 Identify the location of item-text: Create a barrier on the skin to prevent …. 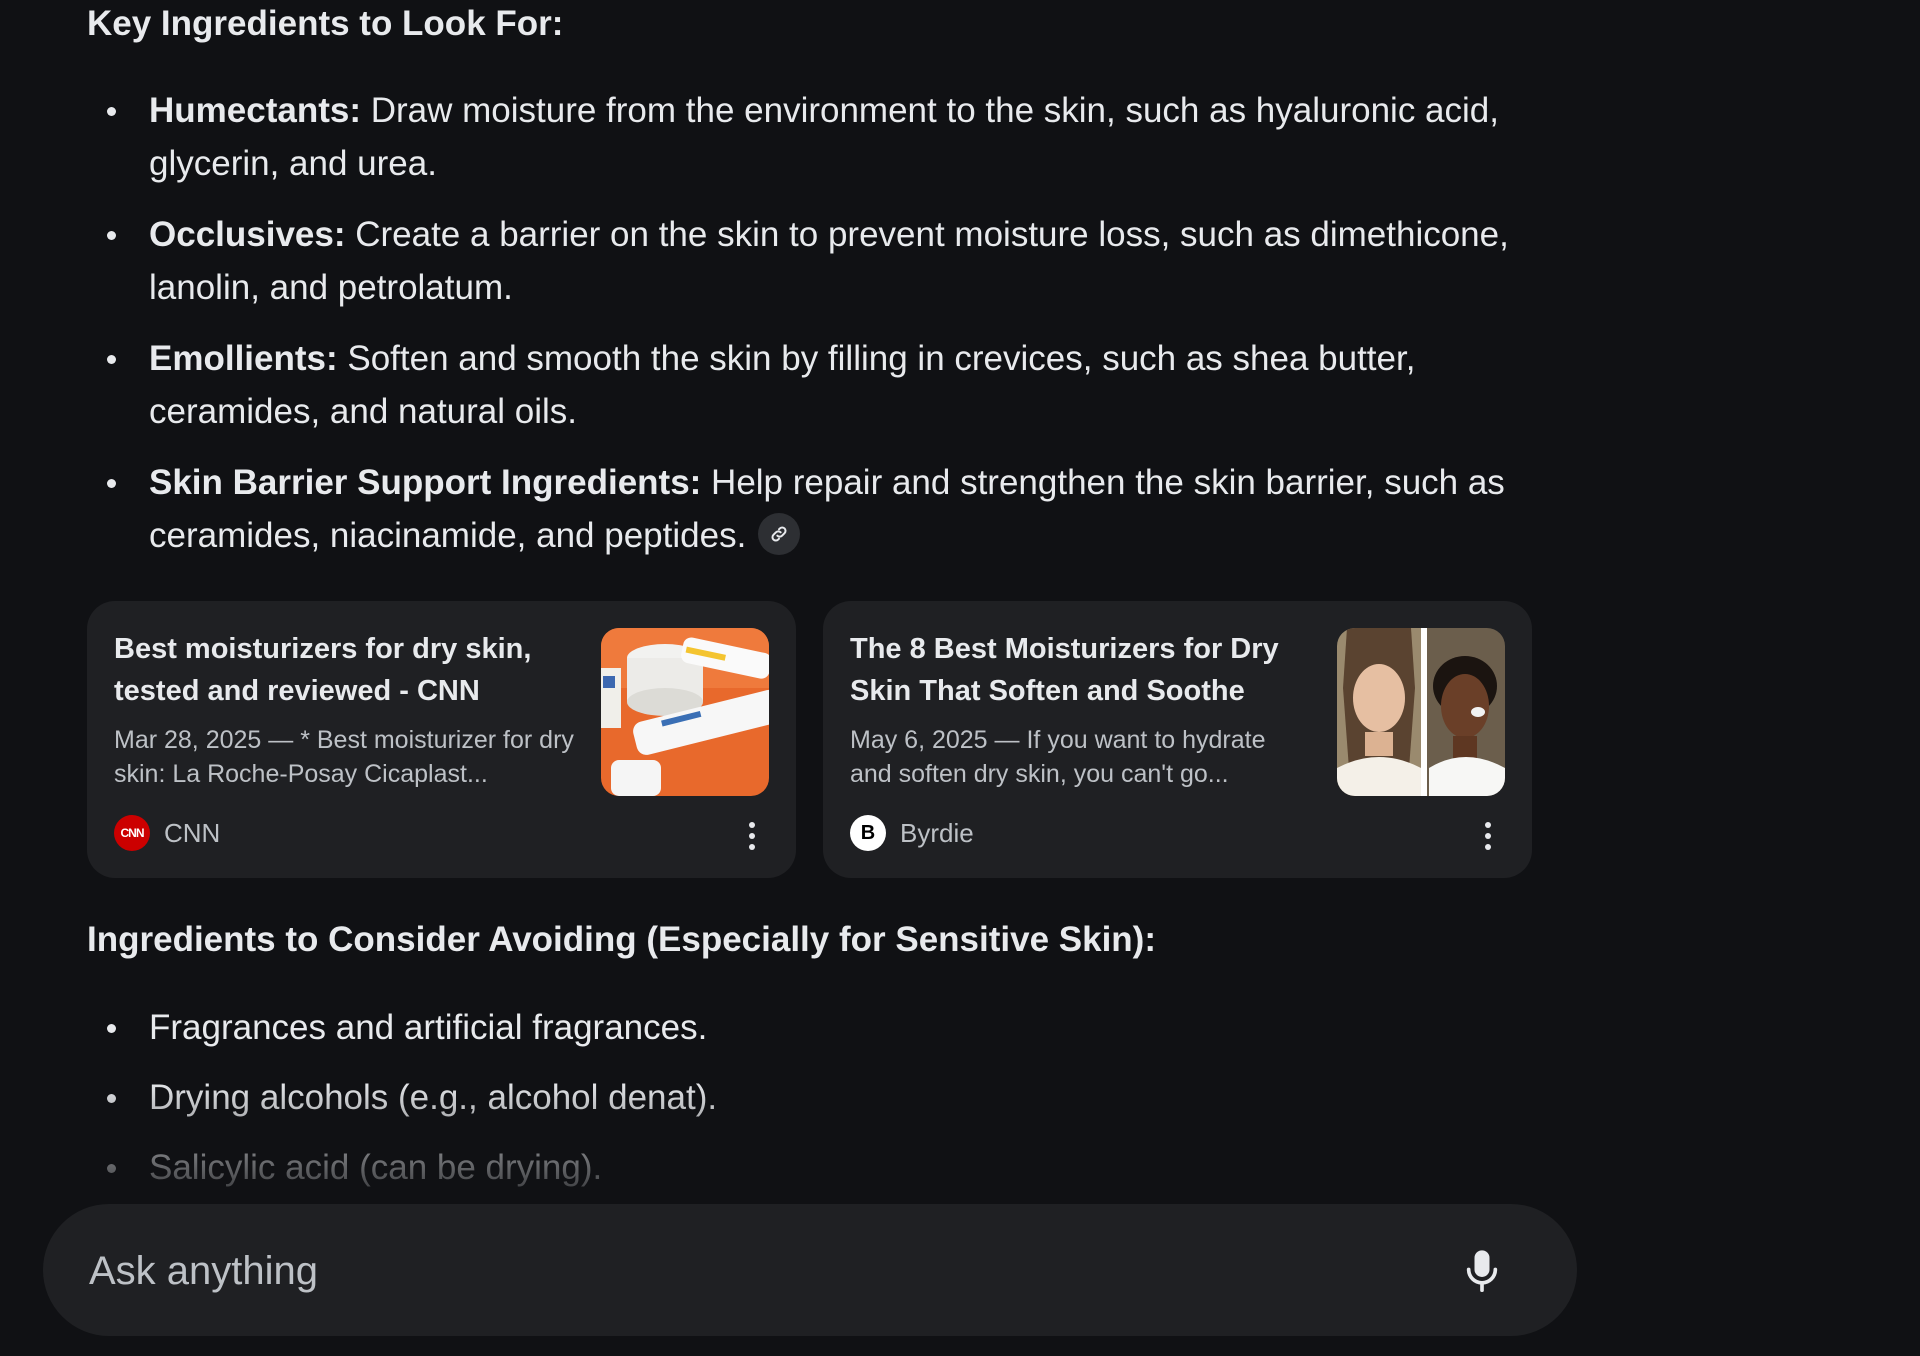
(829, 261).